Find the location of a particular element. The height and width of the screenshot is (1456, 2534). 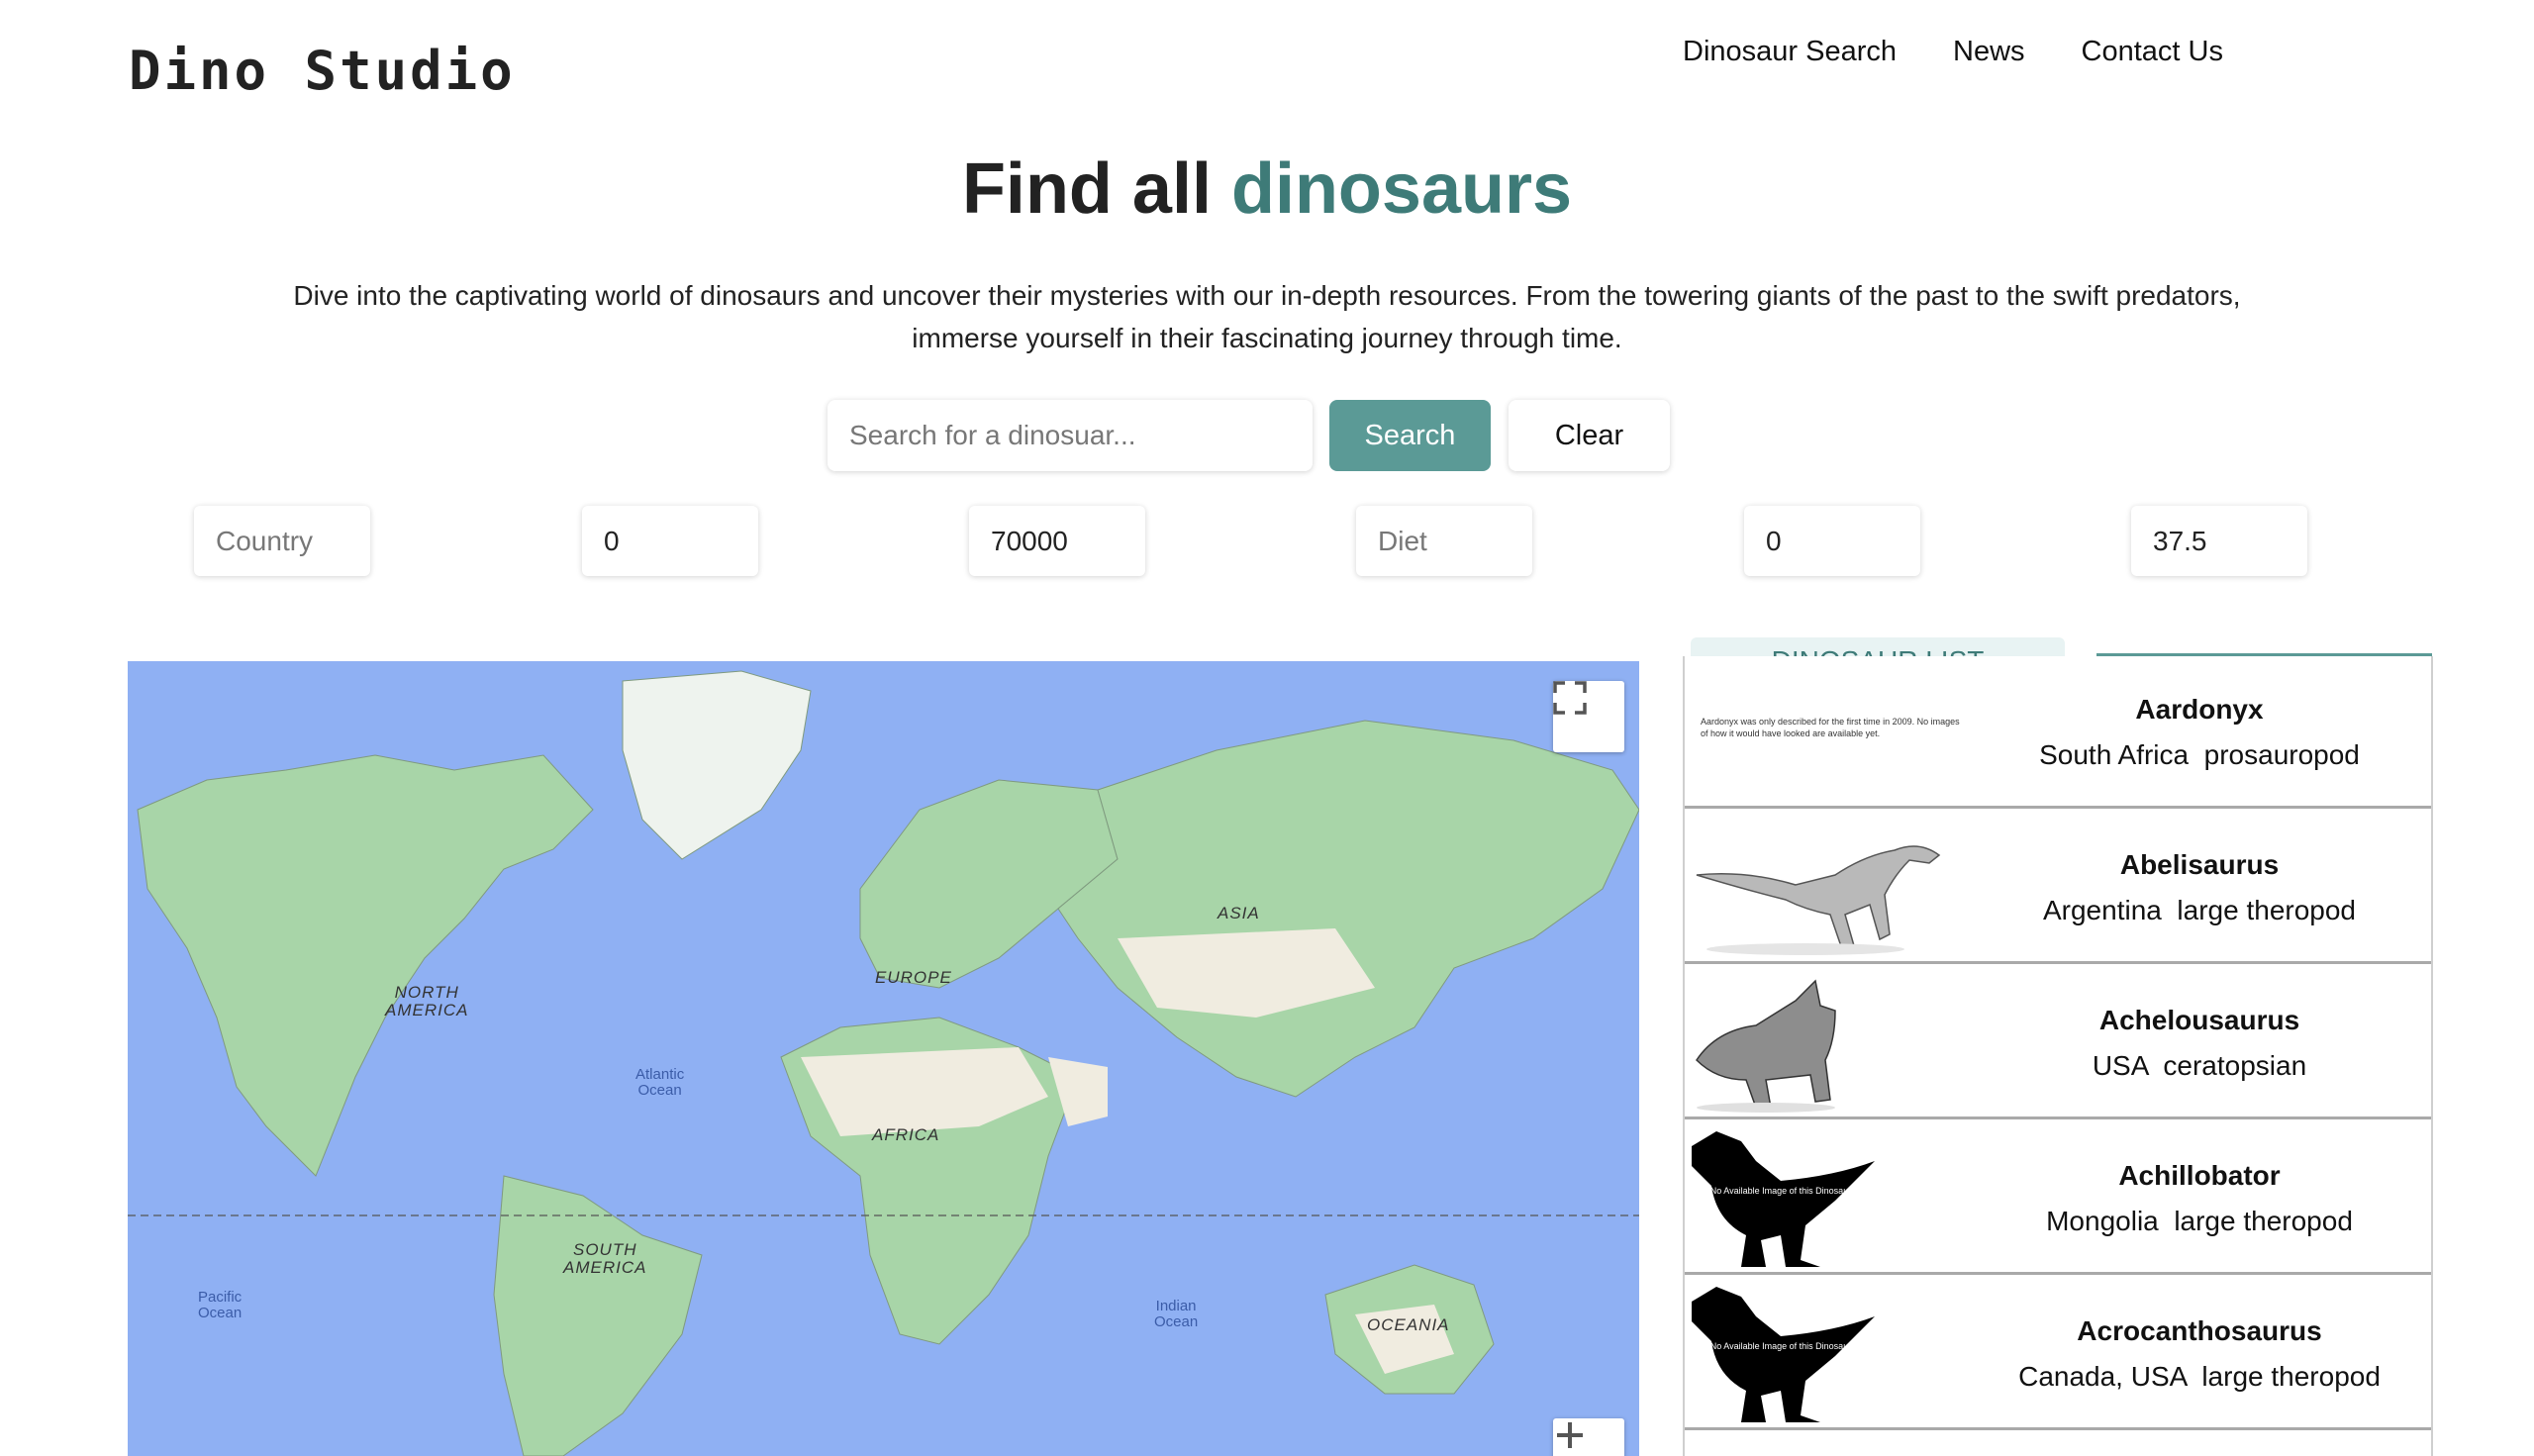

nav-news: News is located at coordinates (1989, 52).